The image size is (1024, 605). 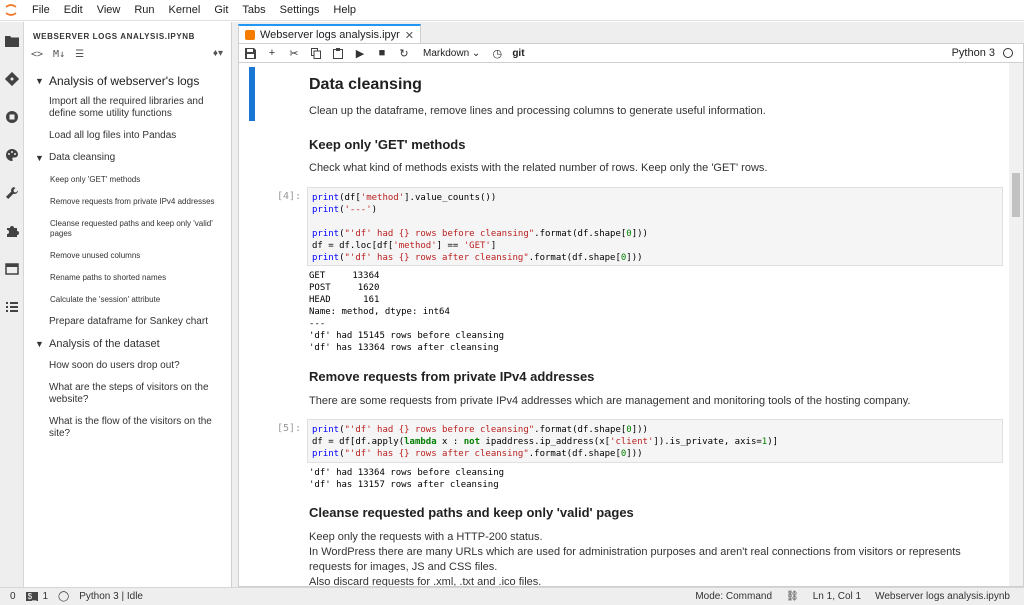 What do you see at coordinates (12, 79) in the screenshot?
I see `git-icon` at bounding box center [12, 79].